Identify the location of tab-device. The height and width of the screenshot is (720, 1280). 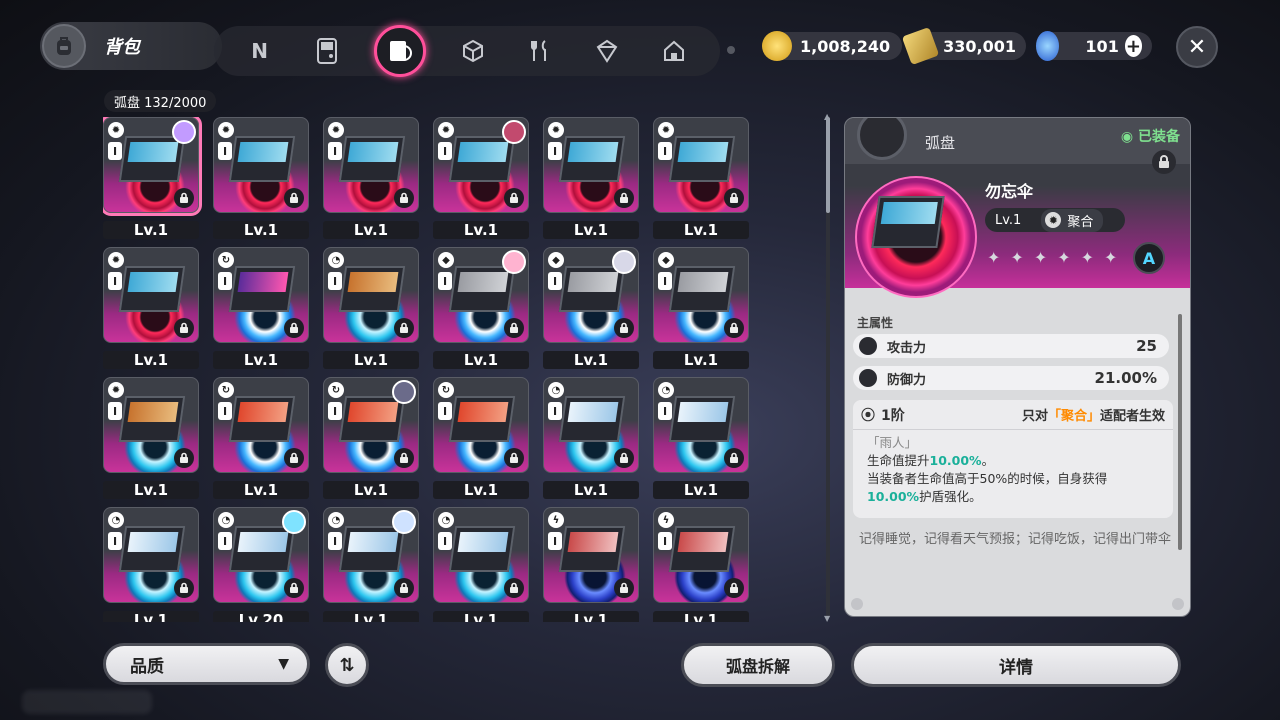
(327, 51).